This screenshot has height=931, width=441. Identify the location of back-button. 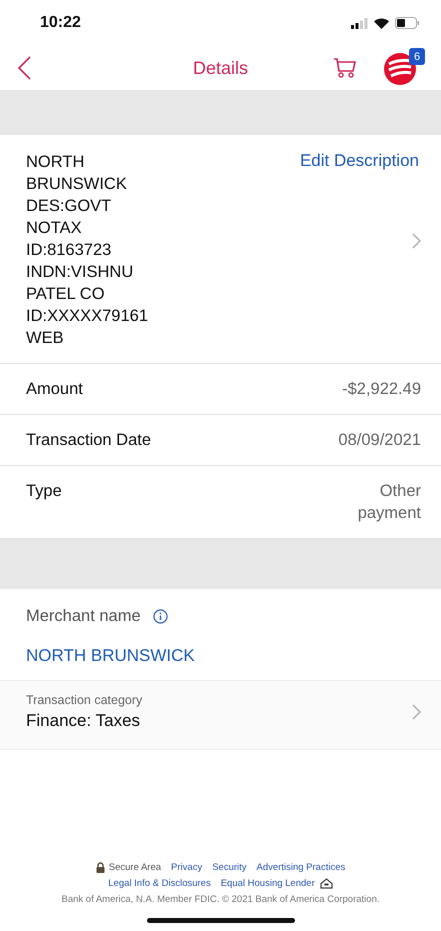
(24, 68).